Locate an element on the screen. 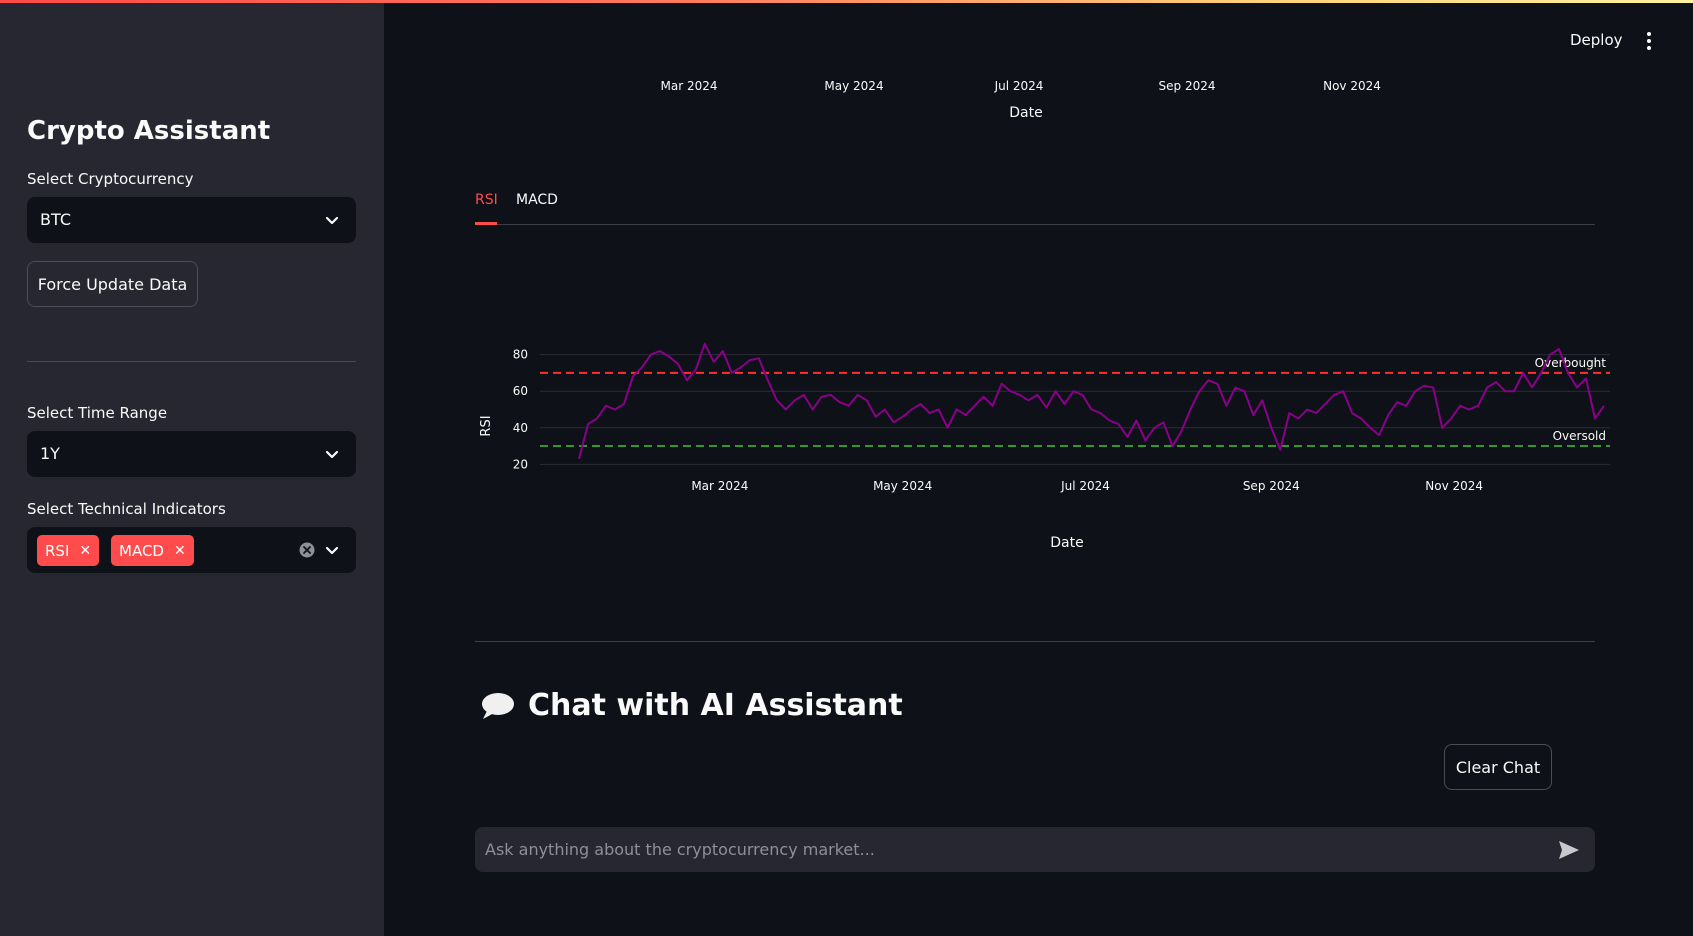 The width and height of the screenshot is (1693, 936). time-range-label: Select Time Range is located at coordinates (97, 413).